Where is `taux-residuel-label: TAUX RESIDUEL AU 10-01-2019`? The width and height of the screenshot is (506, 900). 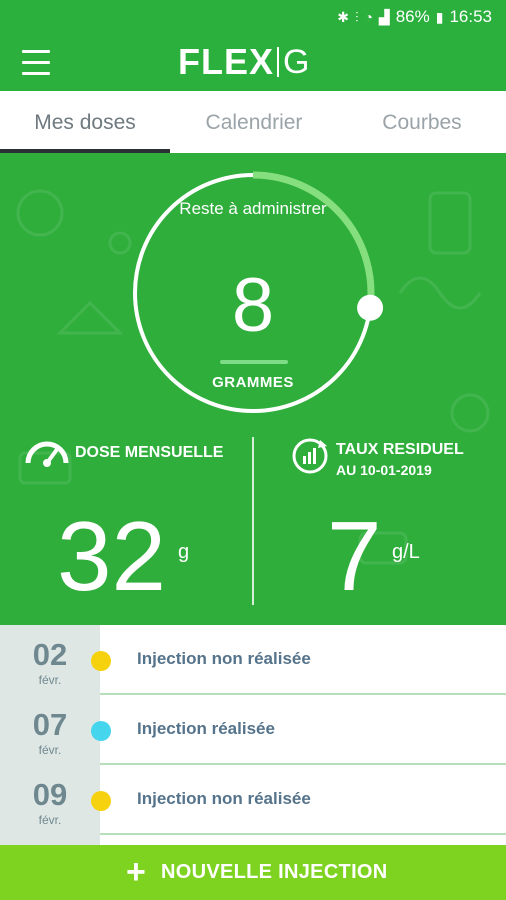
taux-residuel-label: TAUX RESIDUEL AU 10-01-2019 is located at coordinates (400, 460).